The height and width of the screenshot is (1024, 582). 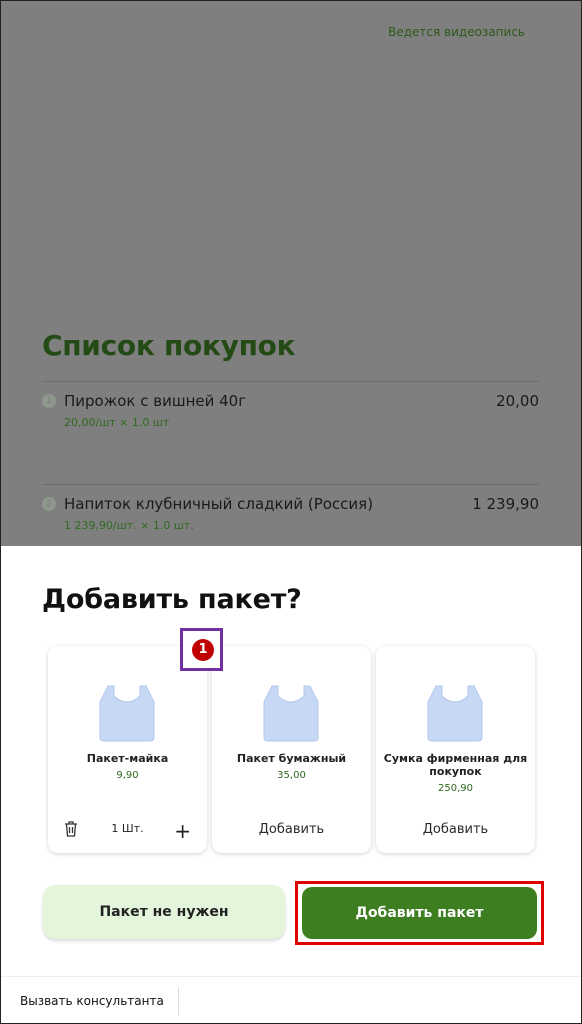 What do you see at coordinates (155, 401) in the screenshot?
I see `item-name: Пирожок с вишней 40г` at bounding box center [155, 401].